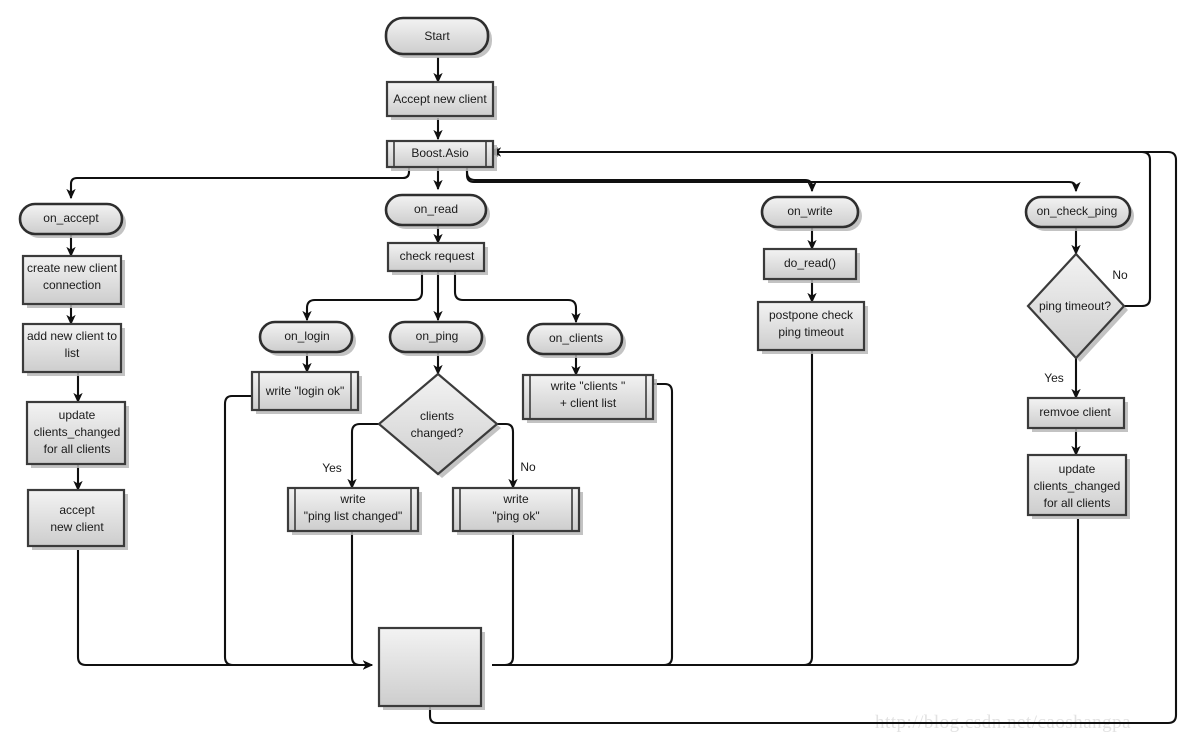 Image resolution: width=1200 pixels, height=745 pixels. I want to click on edge-update-right-to-join, so click(786, 593).